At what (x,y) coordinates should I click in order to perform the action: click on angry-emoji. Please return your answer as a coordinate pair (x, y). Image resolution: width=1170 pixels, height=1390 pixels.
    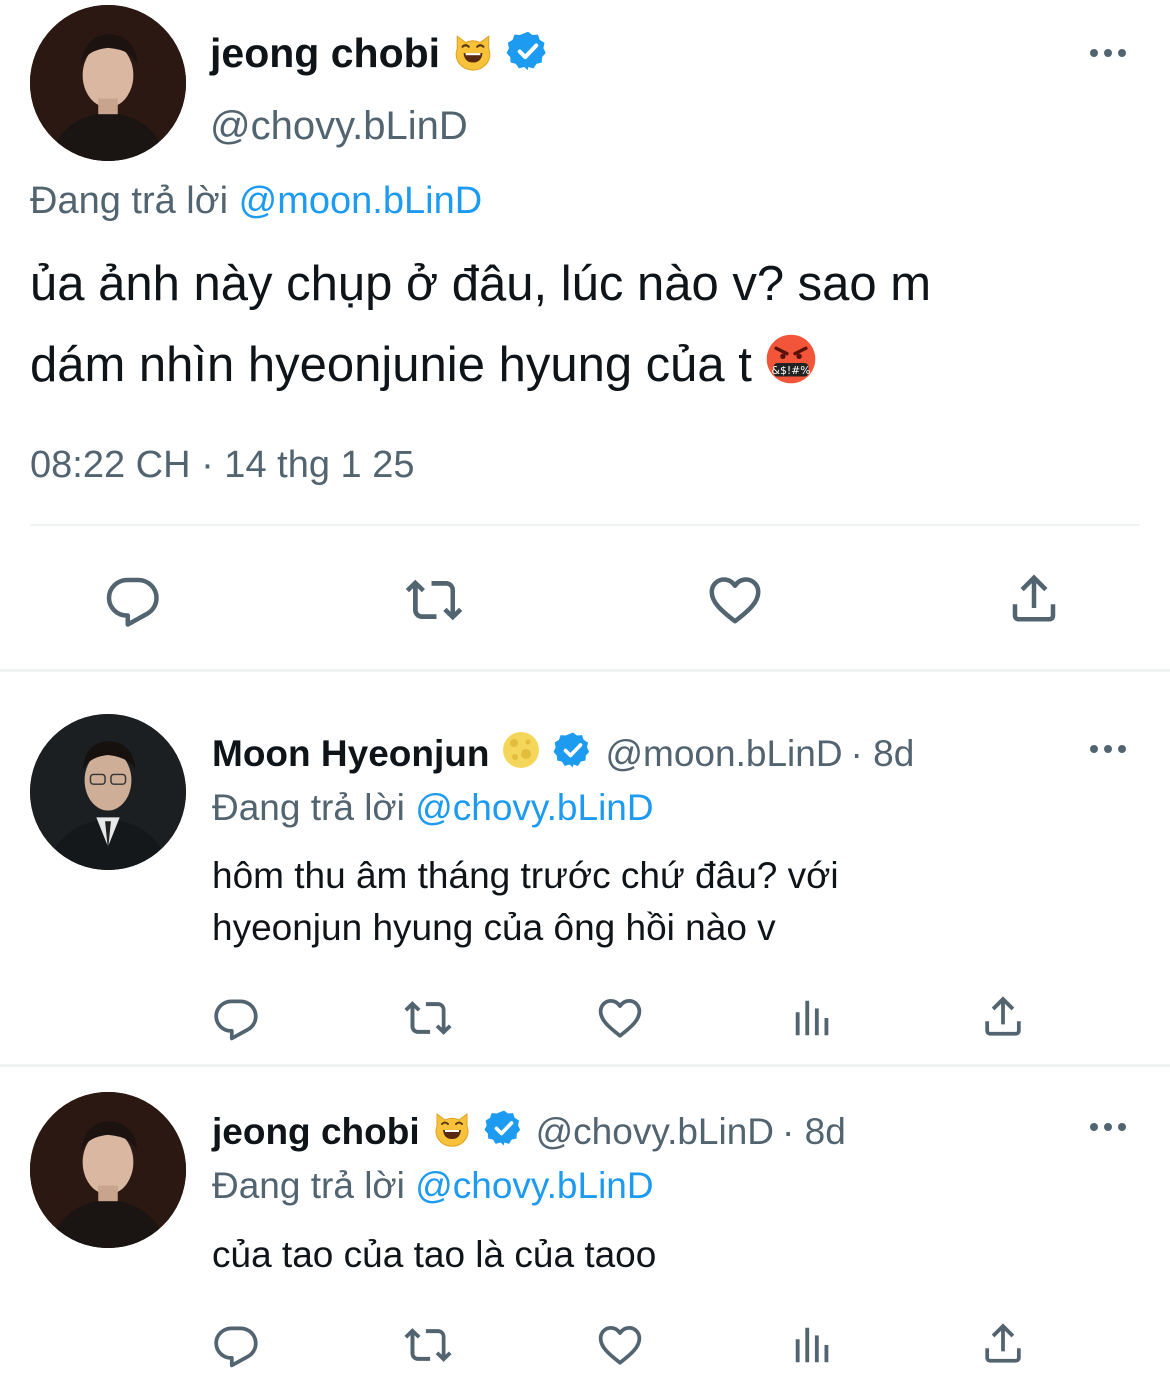
    Looking at the image, I should click on (791, 365).